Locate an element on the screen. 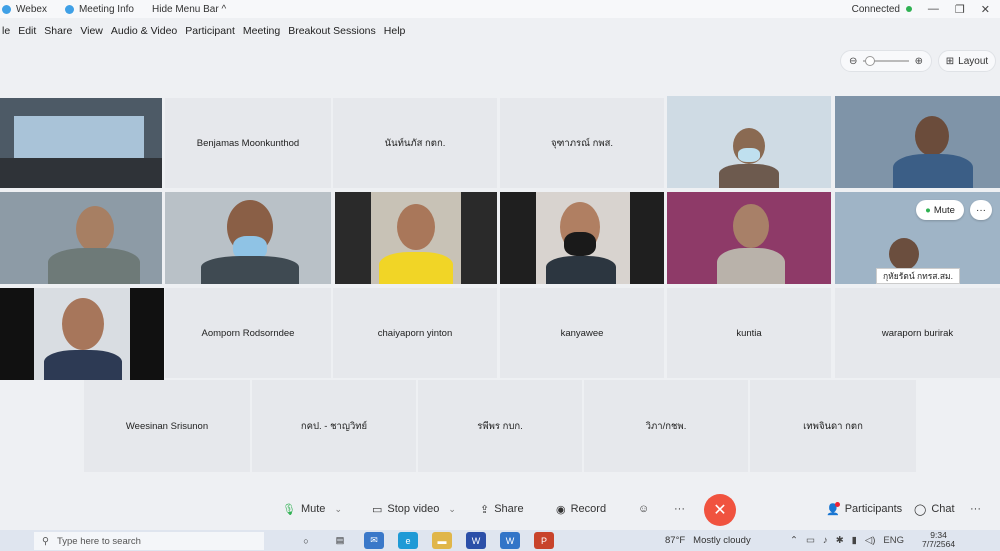  network-icon: ▭ is located at coordinates (810, 540).